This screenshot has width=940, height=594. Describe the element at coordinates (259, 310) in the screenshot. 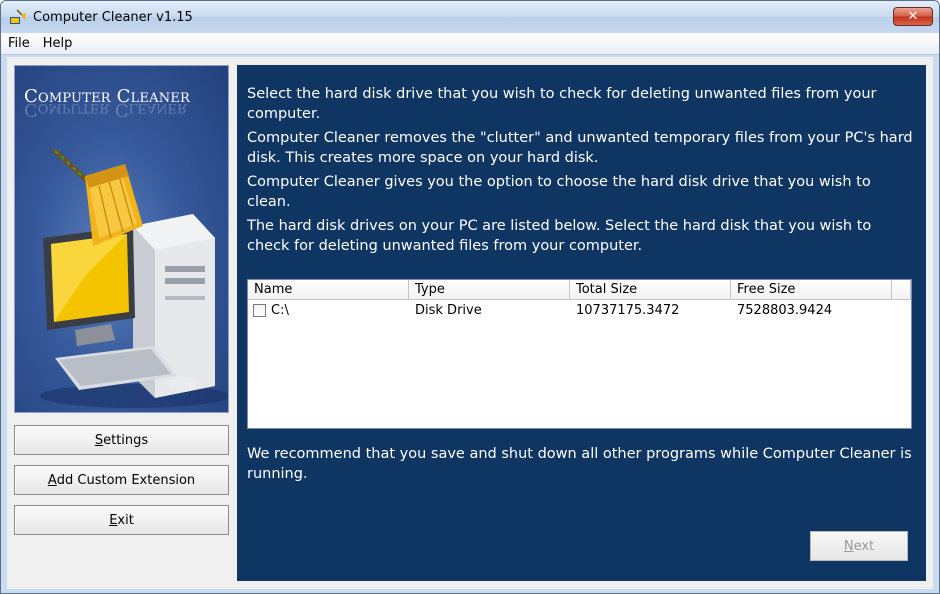

I see `drive-checkbox` at that location.